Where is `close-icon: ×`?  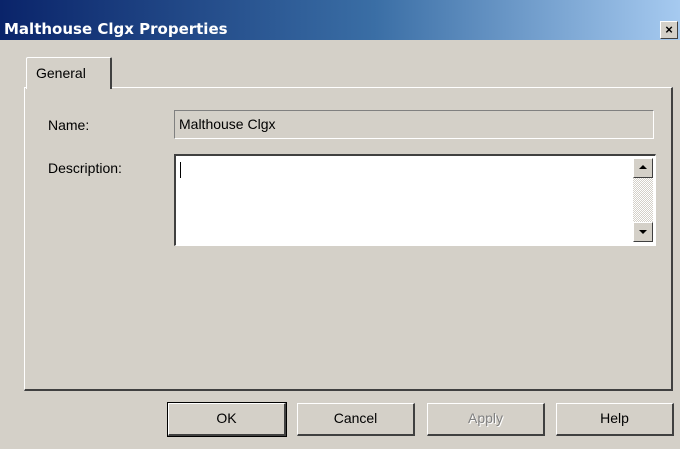
close-icon: × is located at coordinates (669, 29).